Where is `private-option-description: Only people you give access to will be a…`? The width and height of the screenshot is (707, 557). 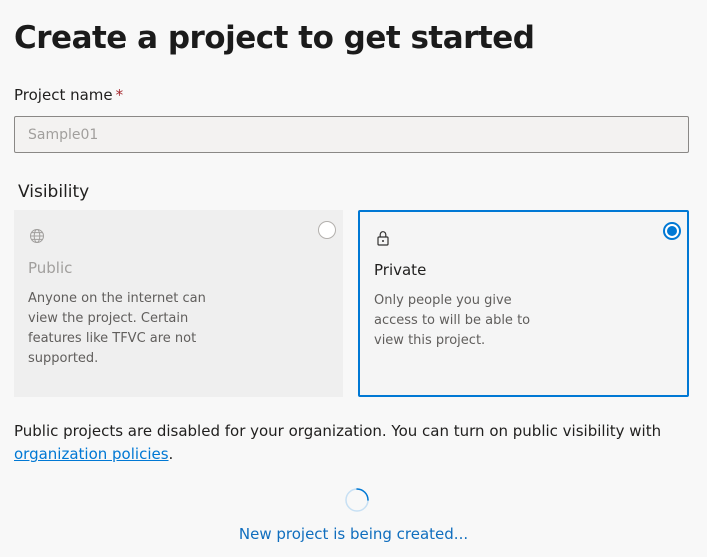
private-option-description: Only people you give access to will be a… is located at coordinates (452, 320).